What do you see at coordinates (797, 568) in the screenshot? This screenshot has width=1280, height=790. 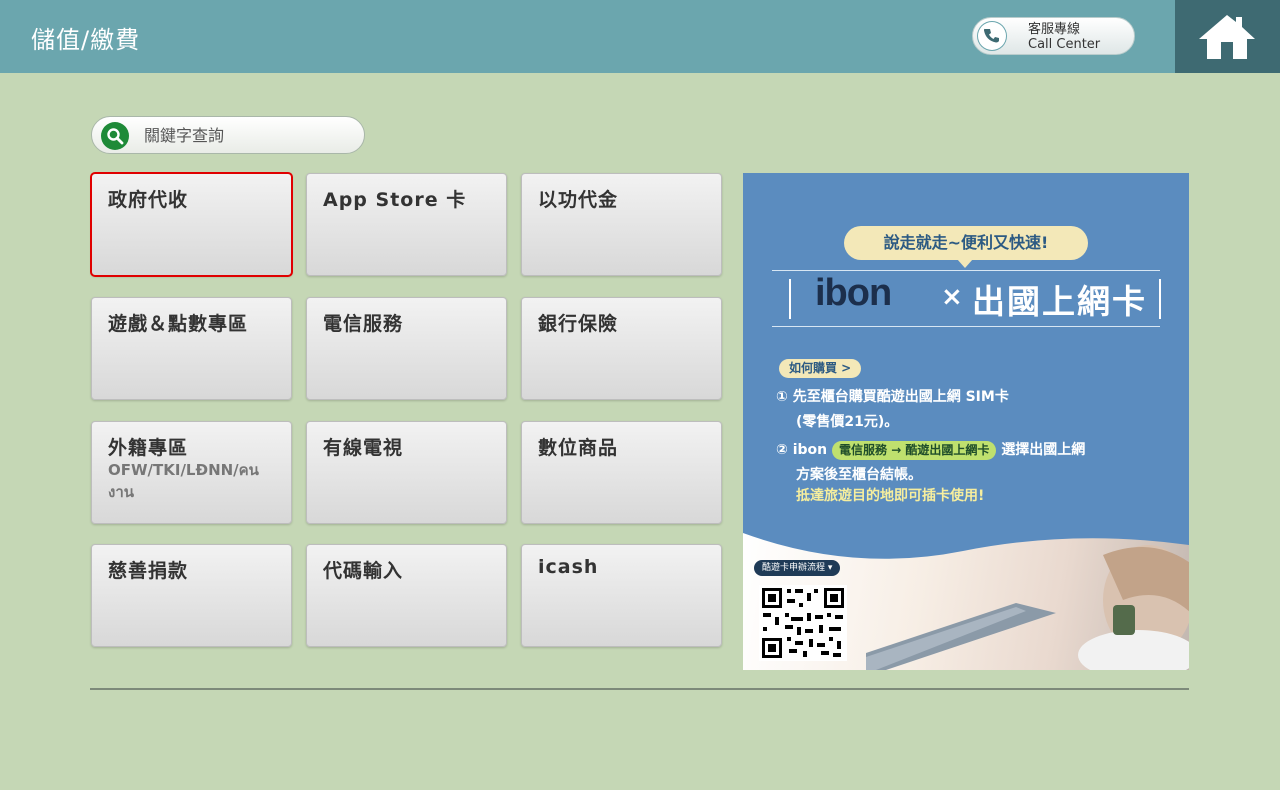 I see `qr-info-tag: 酷遊卡申辦流程 ▾` at bounding box center [797, 568].